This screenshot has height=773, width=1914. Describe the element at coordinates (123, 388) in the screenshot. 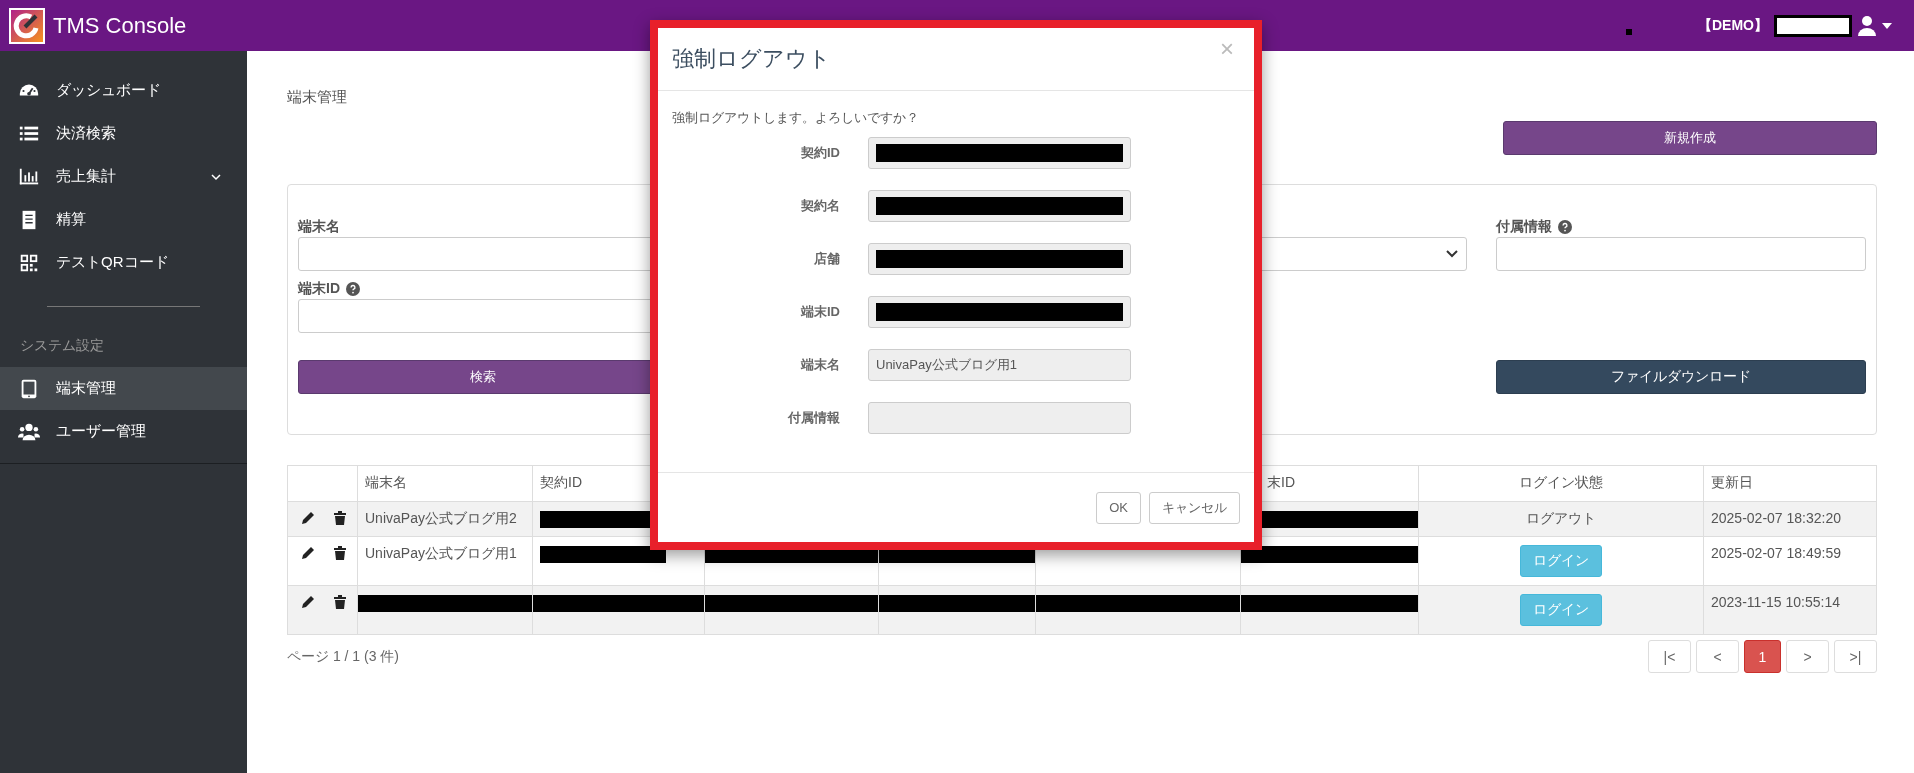

I see `sidebar-item: 端末管理` at that location.